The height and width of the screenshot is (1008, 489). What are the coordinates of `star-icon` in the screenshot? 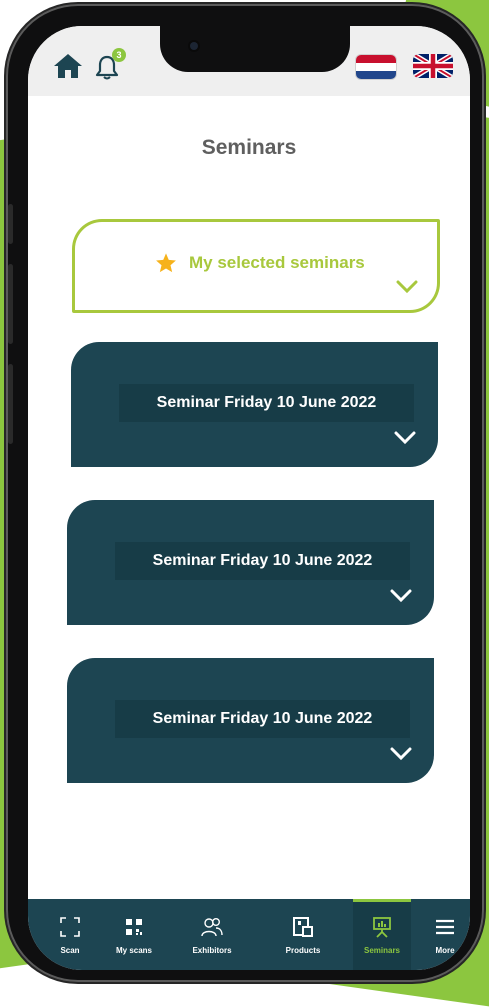 It's located at (166, 263).